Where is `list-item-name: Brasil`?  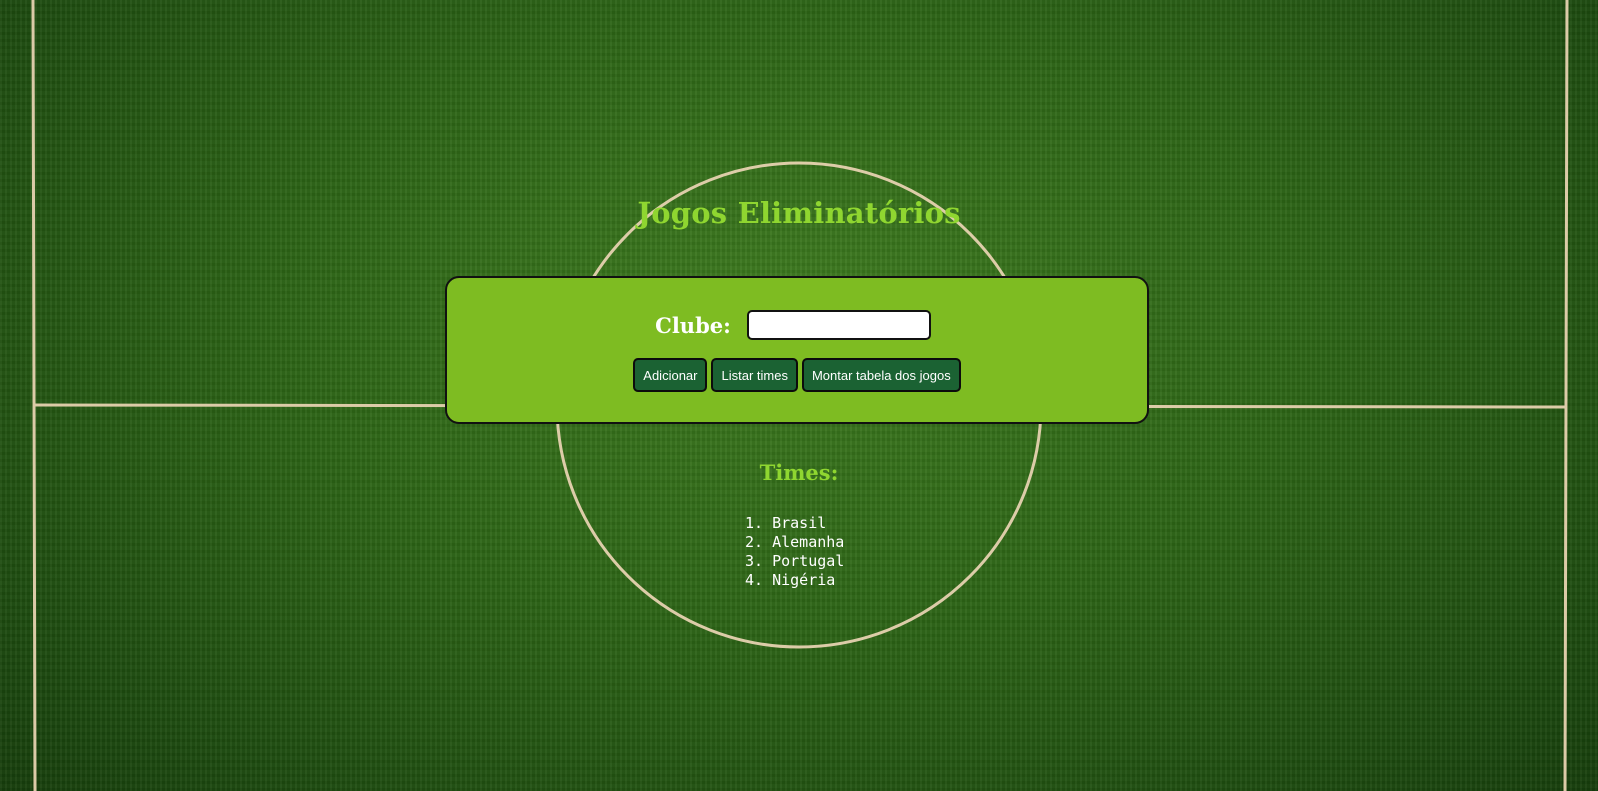
list-item-name: Brasil is located at coordinates (799, 523).